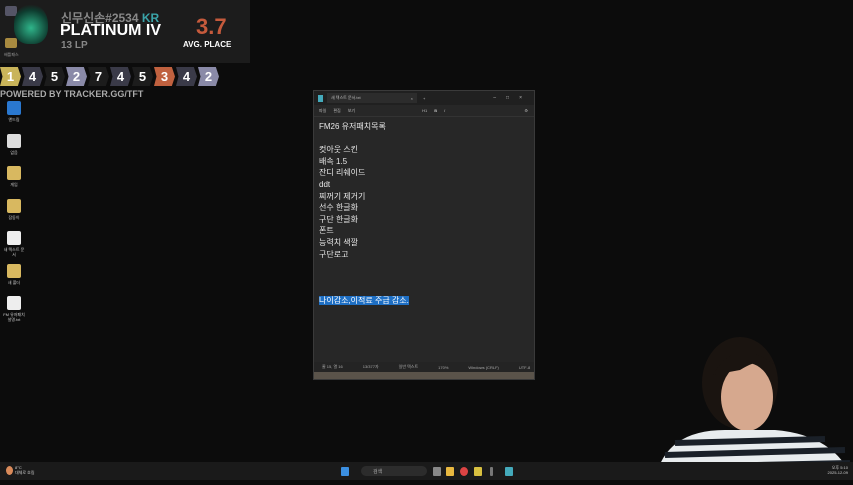  What do you see at coordinates (325, 184) in the screenshot?
I see `text-line: ddt` at bounding box center [325, 184].